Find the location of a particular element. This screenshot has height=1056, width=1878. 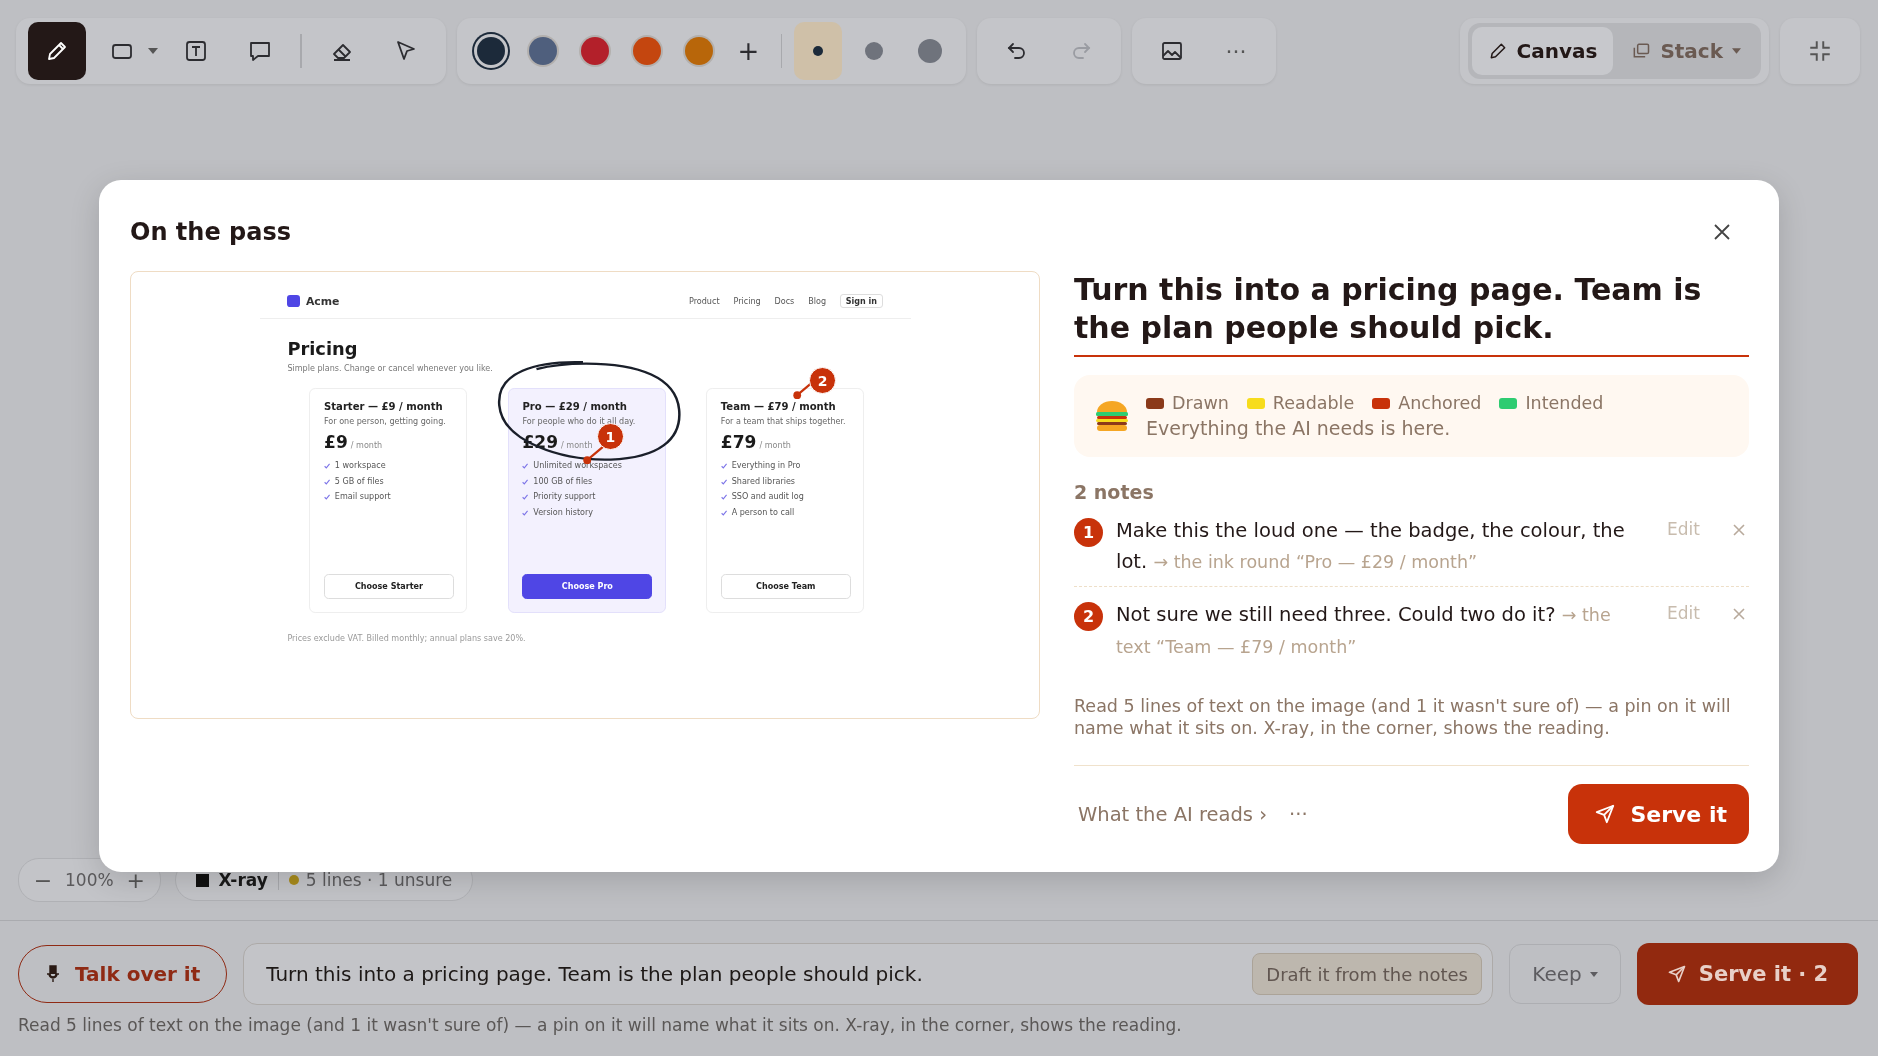

note-text: Not sure we still need three. Could two do it? → the text “Team — £79 / month” is located at coordinates (1364, 630).